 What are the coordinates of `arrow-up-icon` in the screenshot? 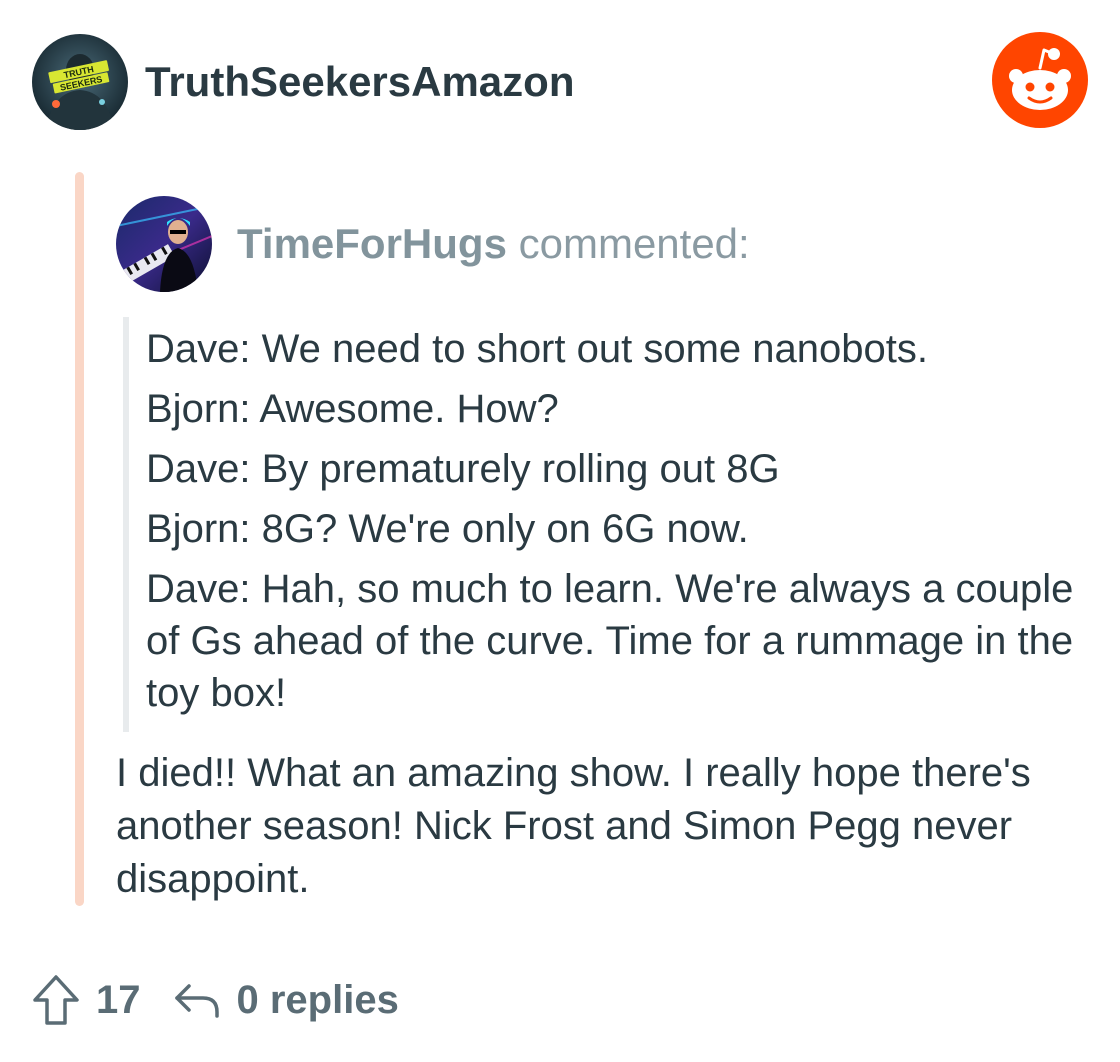 It's located at (56, 1000).